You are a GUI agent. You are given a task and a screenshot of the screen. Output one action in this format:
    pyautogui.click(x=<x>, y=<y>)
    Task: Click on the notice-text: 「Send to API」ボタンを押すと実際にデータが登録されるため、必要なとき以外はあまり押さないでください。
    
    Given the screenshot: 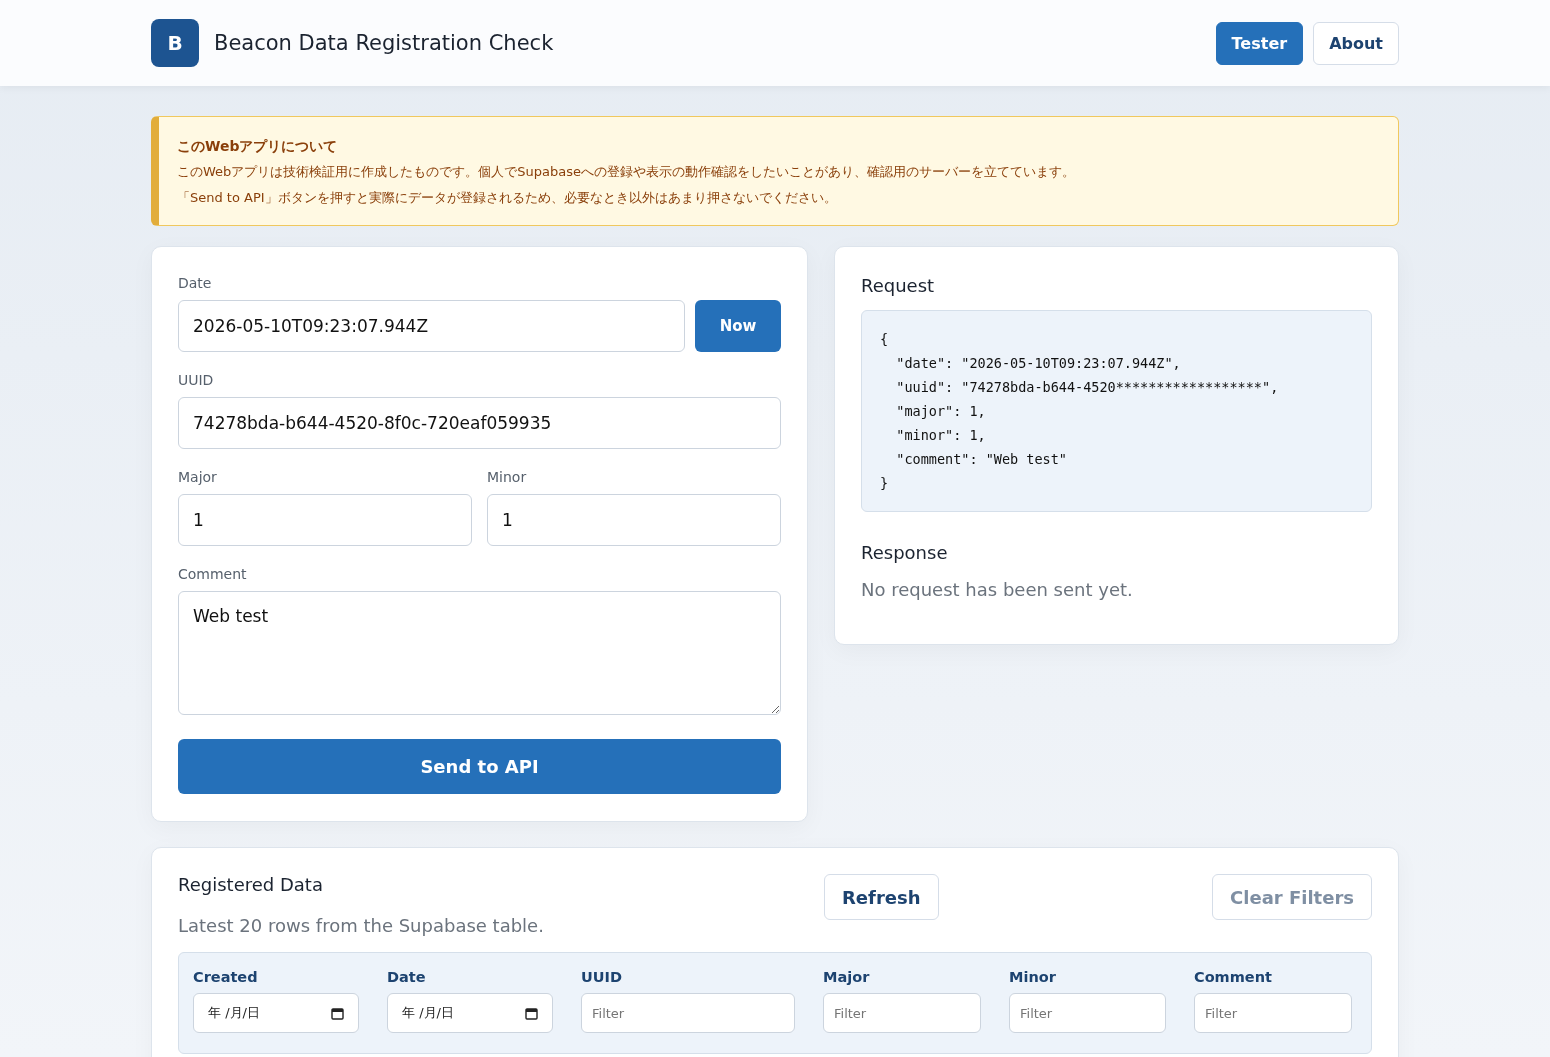 What is the action you would take?
    pyautogui.click(x=507, y=198)
    